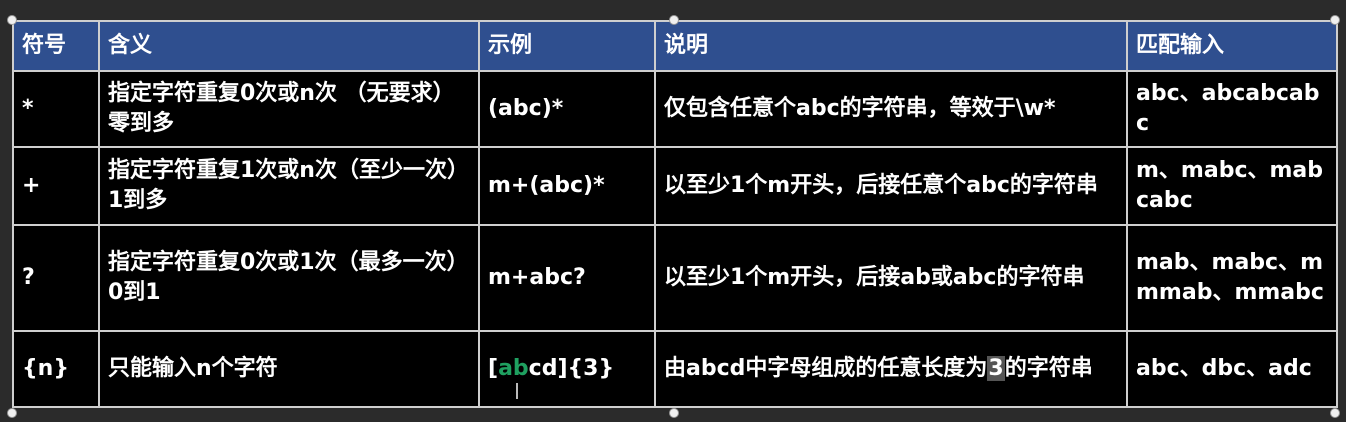 The height and width of the screenshot is (422, 1346). Describe the element at coordinates (567, 46) in the screenshot. I see `header-example: 示例` at that location.